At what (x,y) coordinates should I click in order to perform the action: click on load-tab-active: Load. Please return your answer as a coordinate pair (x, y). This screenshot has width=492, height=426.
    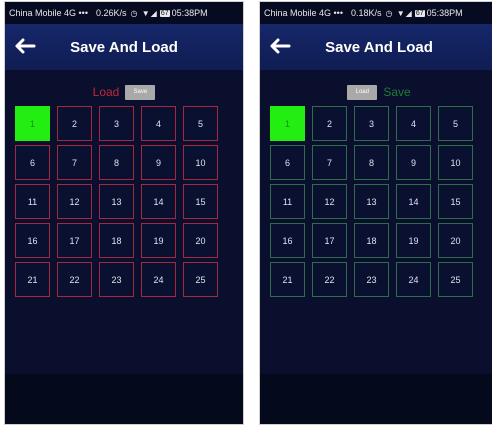
    Looking at the image, I should click on (106, 92).